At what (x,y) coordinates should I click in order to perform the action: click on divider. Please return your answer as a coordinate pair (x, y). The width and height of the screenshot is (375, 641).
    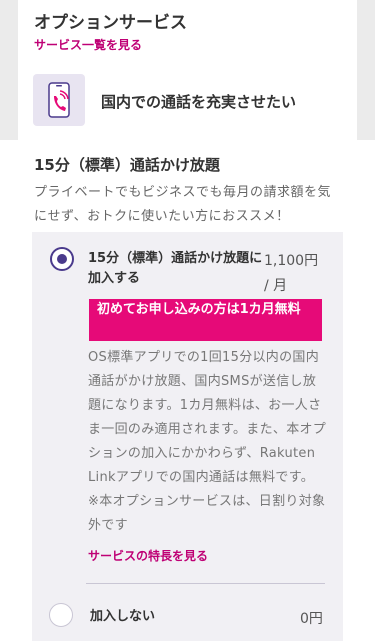
    Looking at the image, I should click on (205, 583).